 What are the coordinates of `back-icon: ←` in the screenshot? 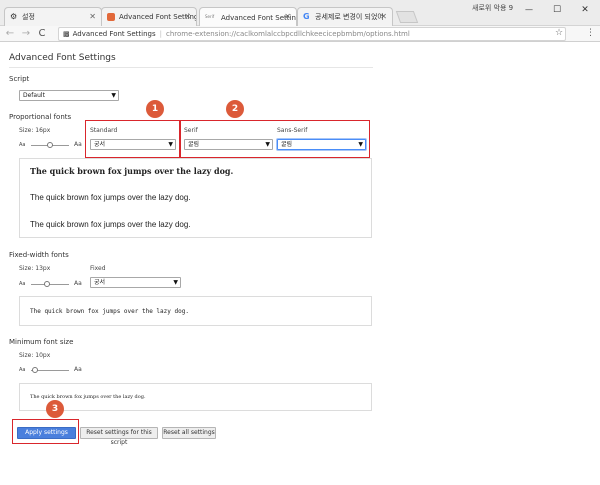 It's located at (10, 34).